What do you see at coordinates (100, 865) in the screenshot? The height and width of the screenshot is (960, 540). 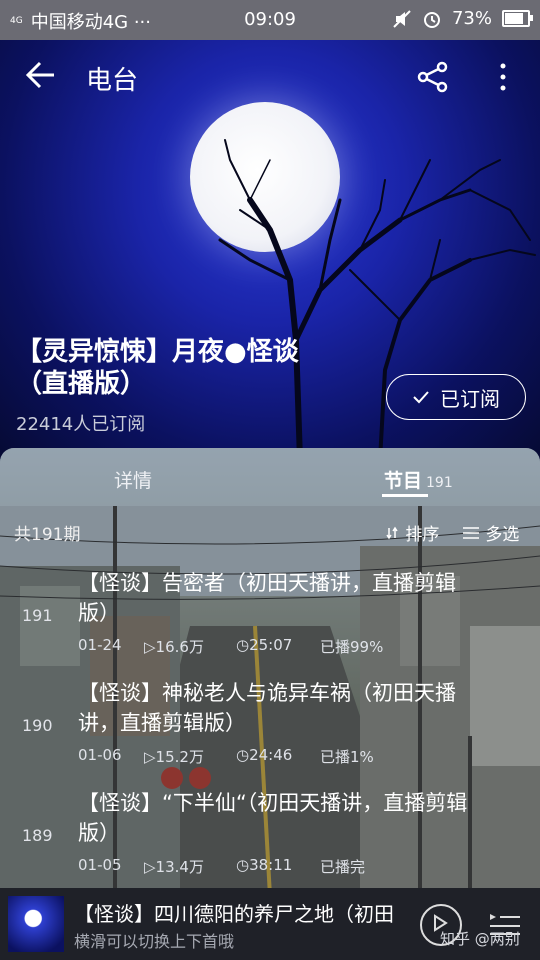 I see `episode-date: 01-05` at bounding box center [100, 865].